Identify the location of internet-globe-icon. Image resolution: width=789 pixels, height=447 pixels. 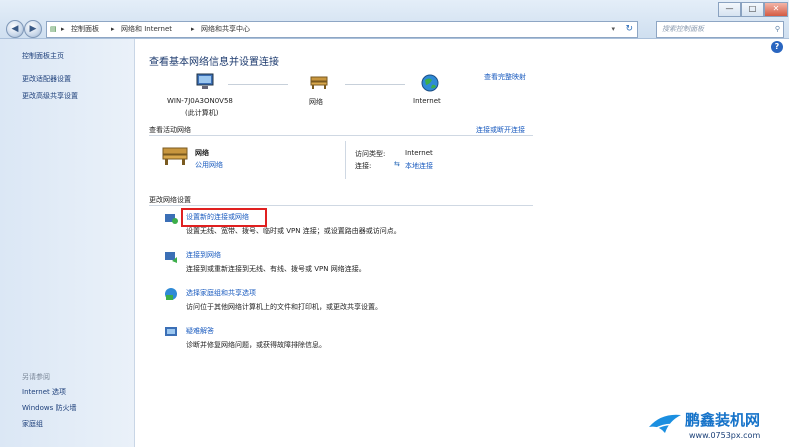
(430, 83).